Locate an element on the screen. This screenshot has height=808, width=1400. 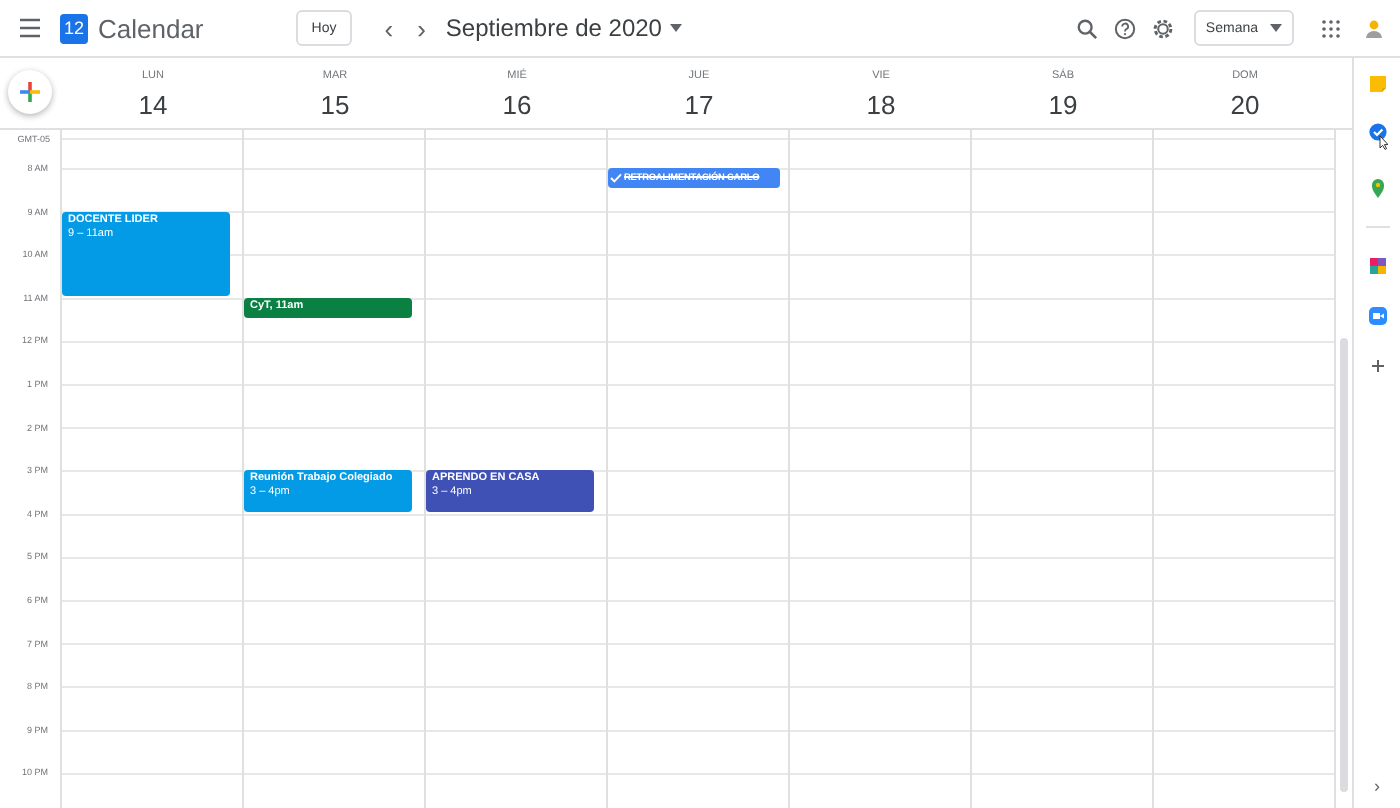
calendar-logo: 12 is located at coordinates (74, 28).